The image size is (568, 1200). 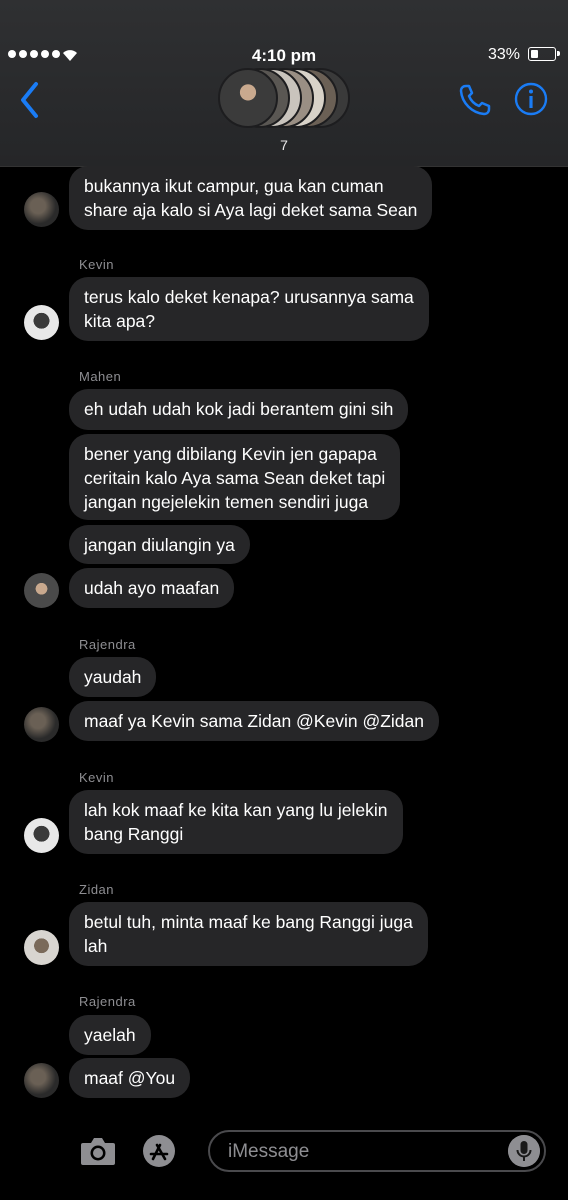 I want to click on message-text: udah ayo maafan, so click(x=152, y=588).